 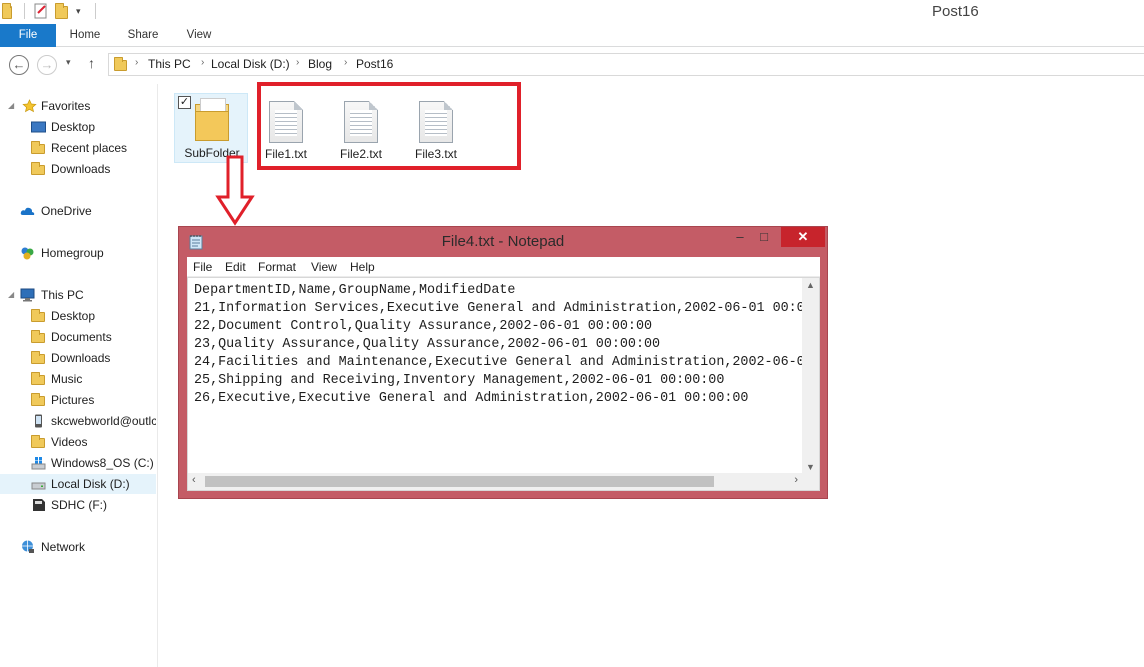 I want to click on file-item-subfolder: ✓ SubFolder, so click(x=211, y=128).